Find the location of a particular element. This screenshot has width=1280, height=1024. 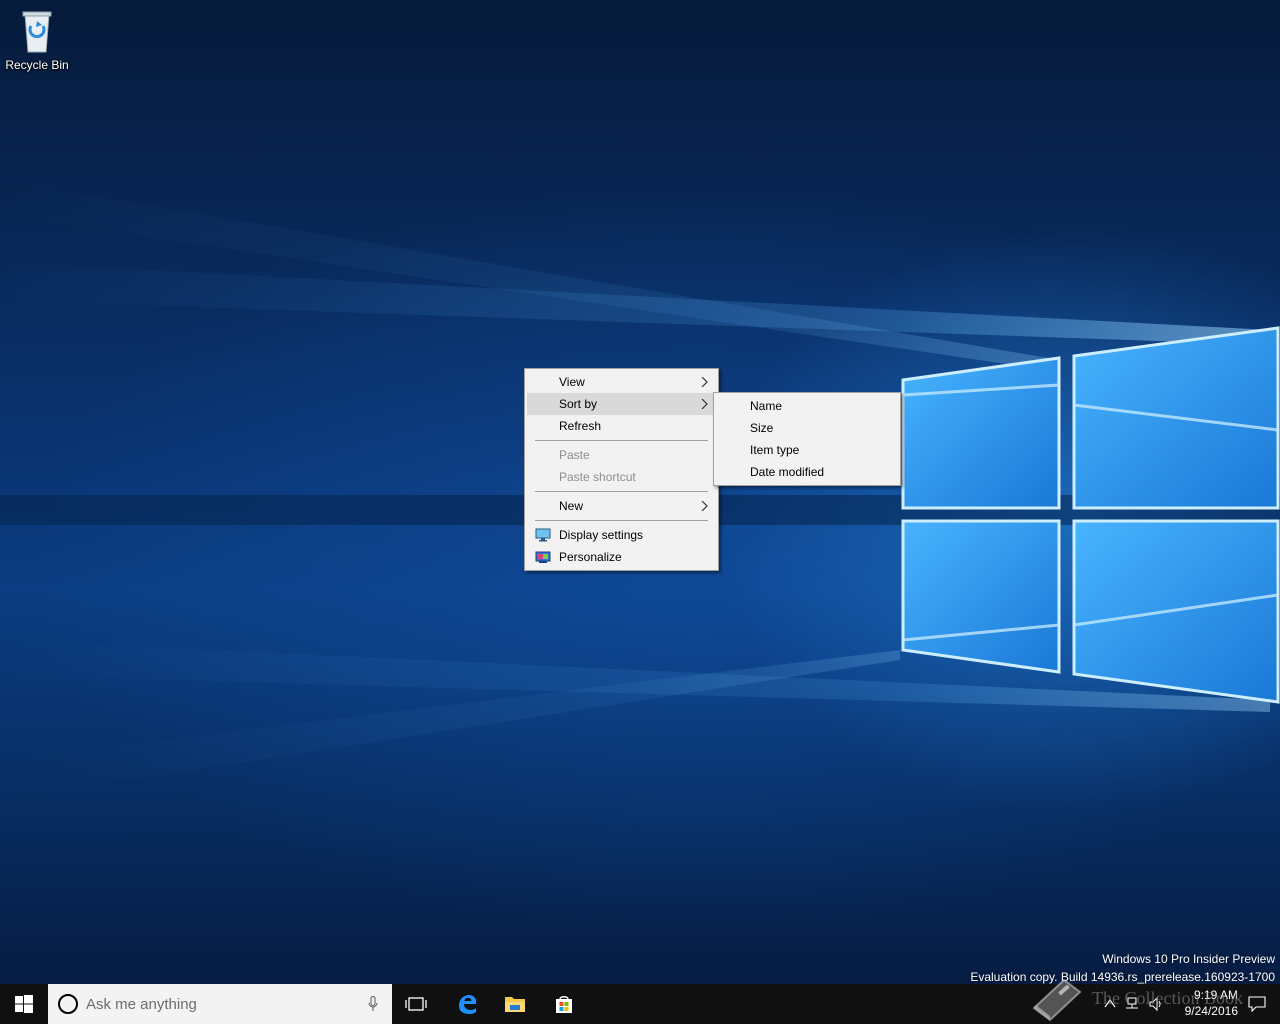

menu-item-label: Paste shortcut is located at coordinates (597, 477).